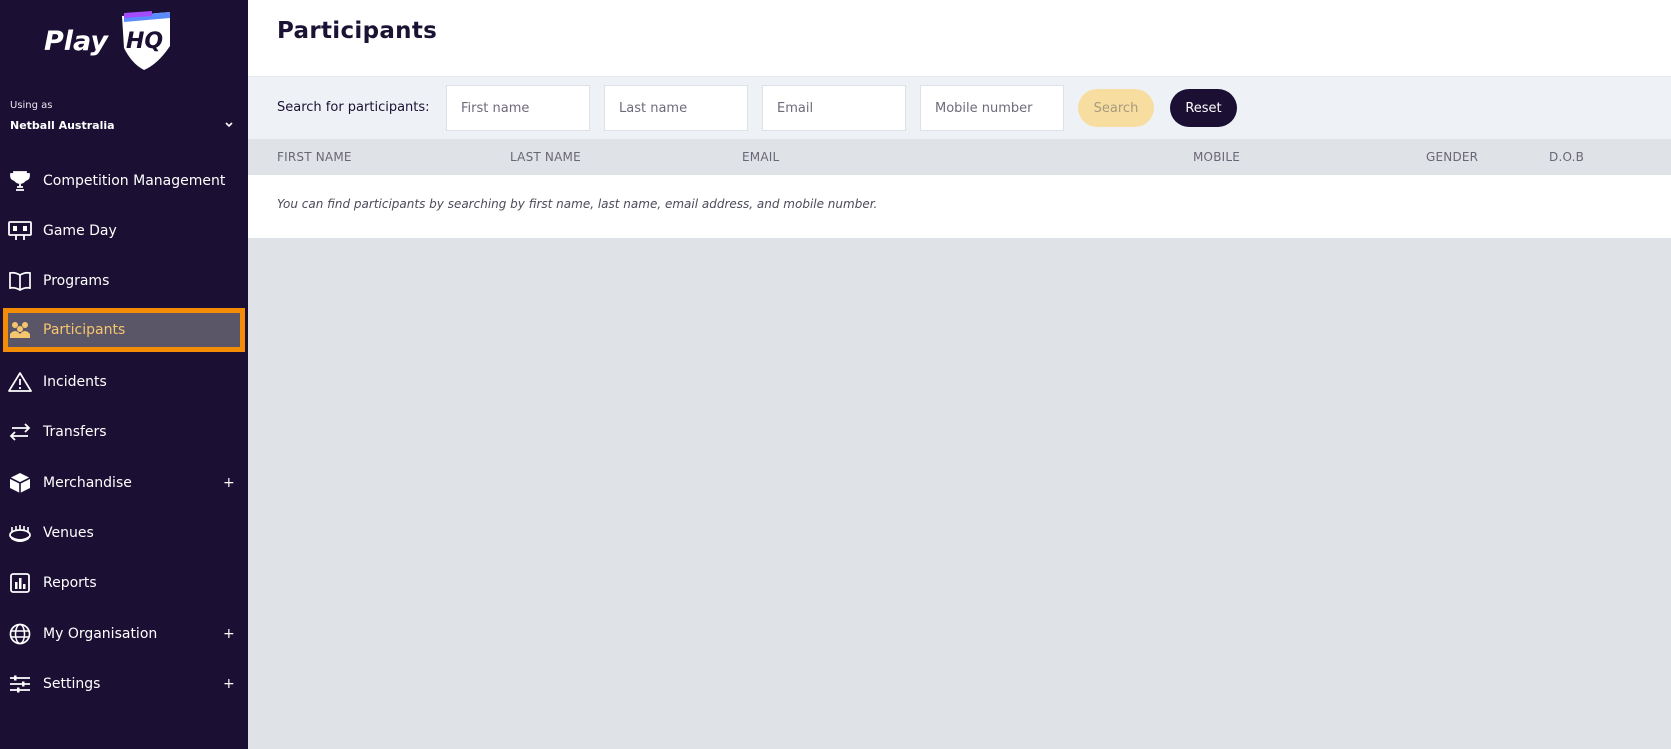 The height and width of the screenshot is (749, 1671). Describe the element at coordinates (834, 108) in the screenshot. I see `email-input` at that location.